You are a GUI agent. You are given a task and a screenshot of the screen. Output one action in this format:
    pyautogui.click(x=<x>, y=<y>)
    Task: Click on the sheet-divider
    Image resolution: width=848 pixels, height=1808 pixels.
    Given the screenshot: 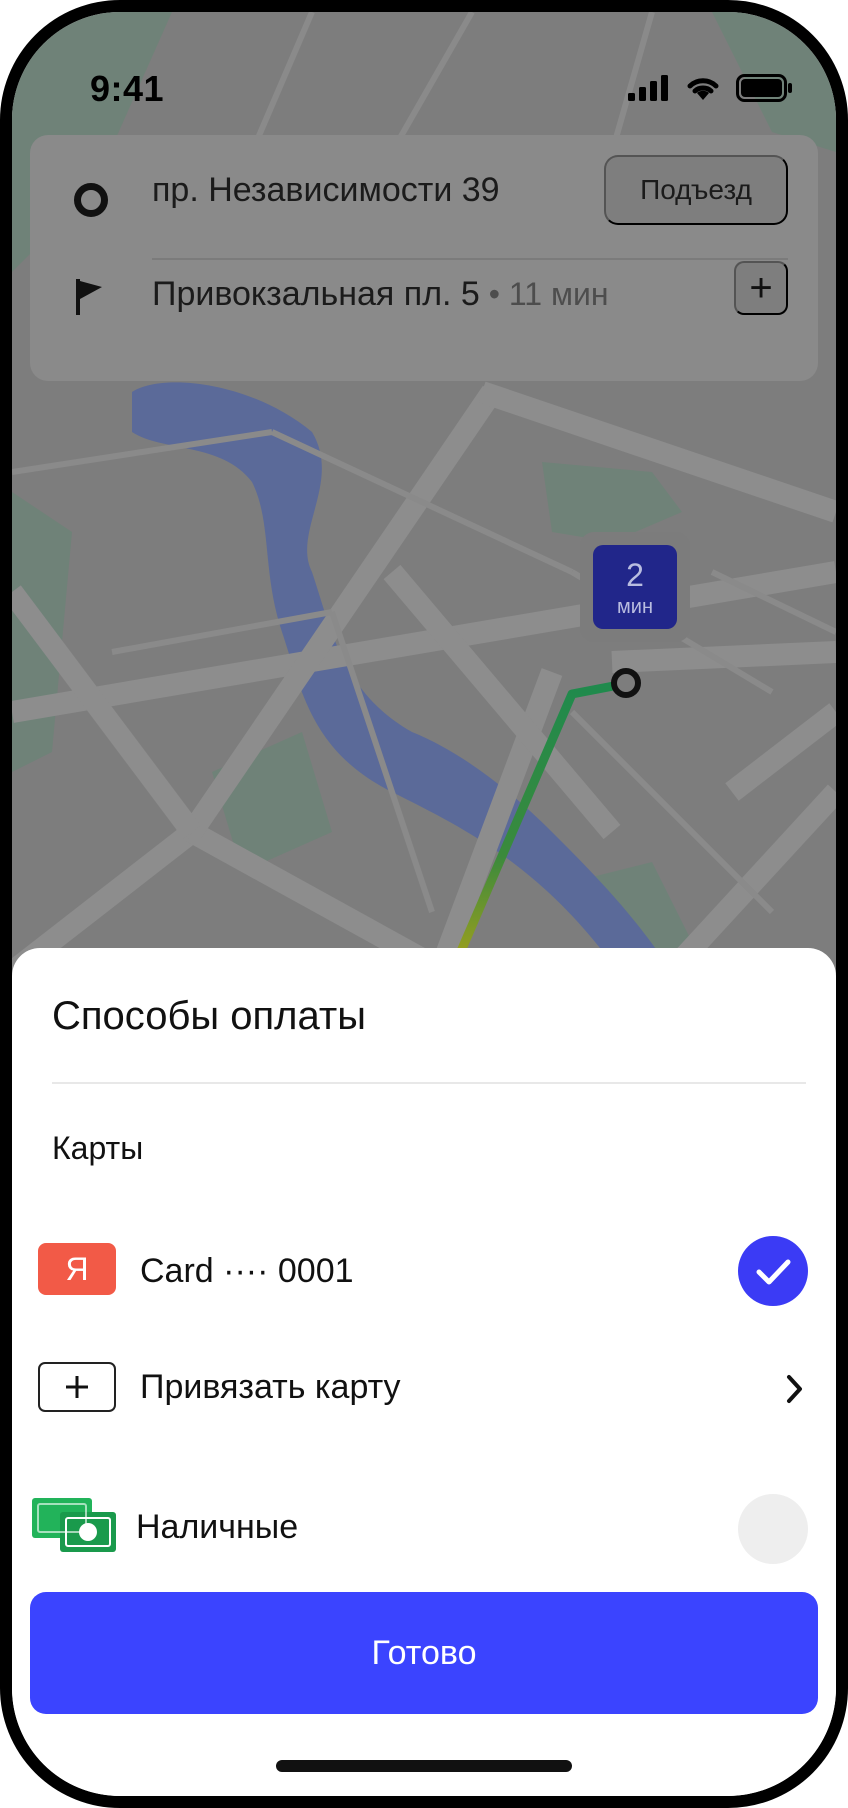 What is the action you would take?
    pyautogui.click(x=429, y=1083)
    